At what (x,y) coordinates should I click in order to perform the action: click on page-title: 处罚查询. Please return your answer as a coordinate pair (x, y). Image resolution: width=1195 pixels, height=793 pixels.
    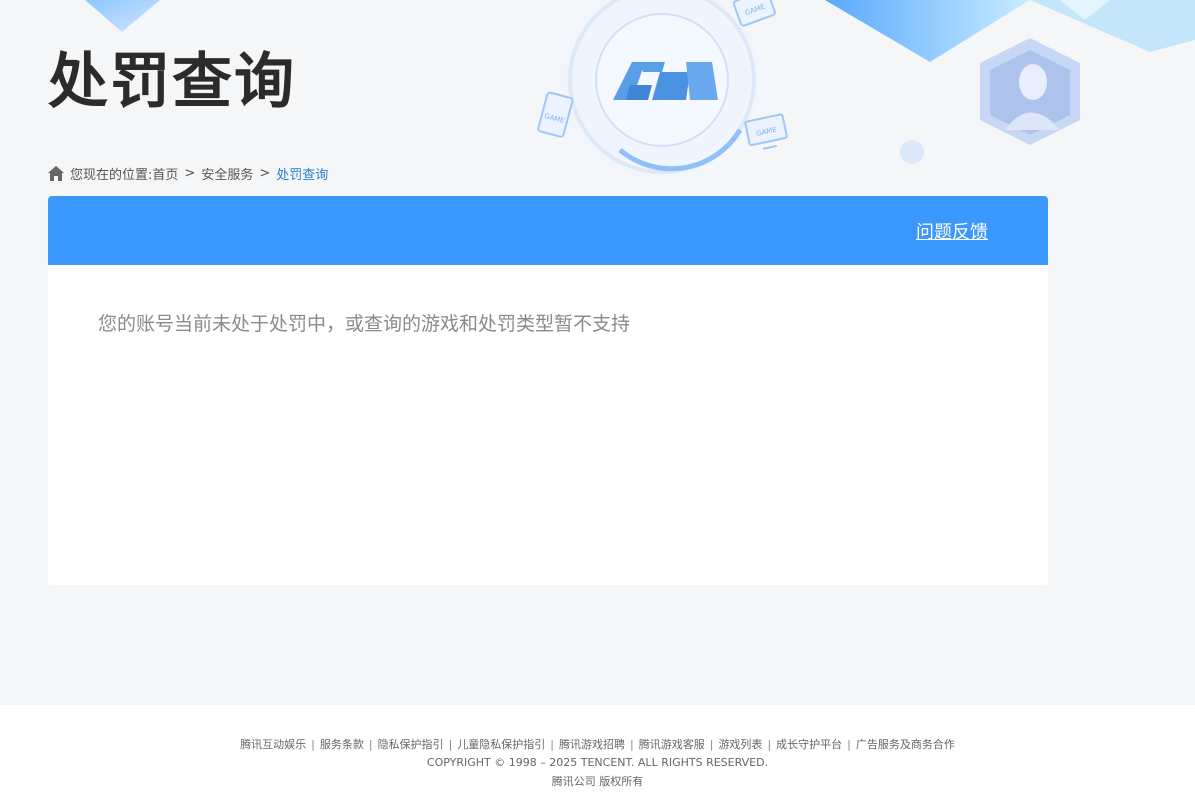
    Looking at the image, I should click on (172, 82).